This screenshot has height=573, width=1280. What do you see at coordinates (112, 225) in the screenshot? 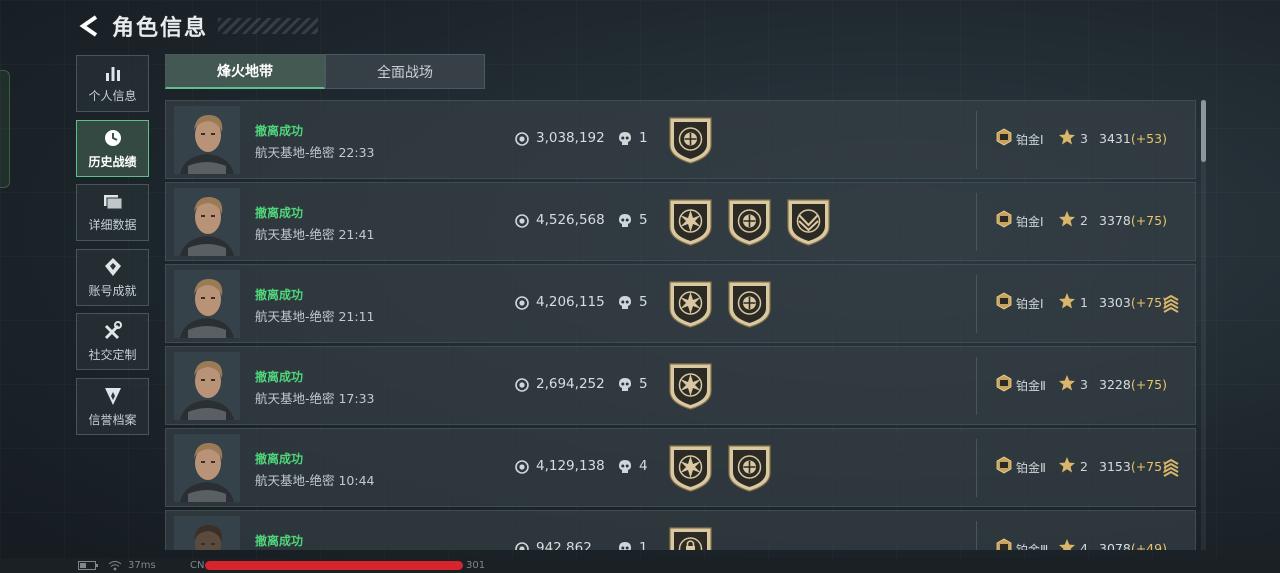
I see `sidebar-item-label: 详细数据` at bounding box center [112, 225].